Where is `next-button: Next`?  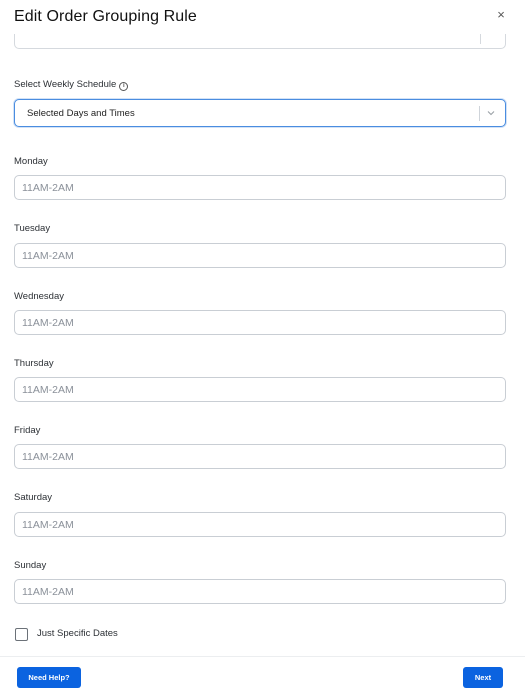
next-button: Next is located at coordinates (483, 677).